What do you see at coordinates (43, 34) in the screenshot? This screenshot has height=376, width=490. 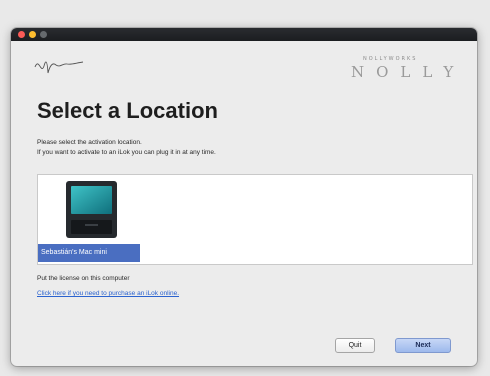 I see `maximize-button` at bounding box center [43, 34].